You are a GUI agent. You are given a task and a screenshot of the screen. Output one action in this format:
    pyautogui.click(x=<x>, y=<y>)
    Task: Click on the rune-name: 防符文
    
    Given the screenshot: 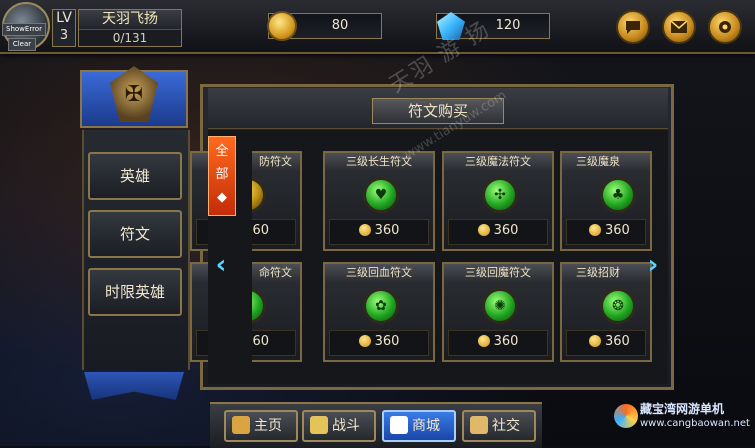 What is the action you would take?
    pyautogui.click(x=276, y=162)
    